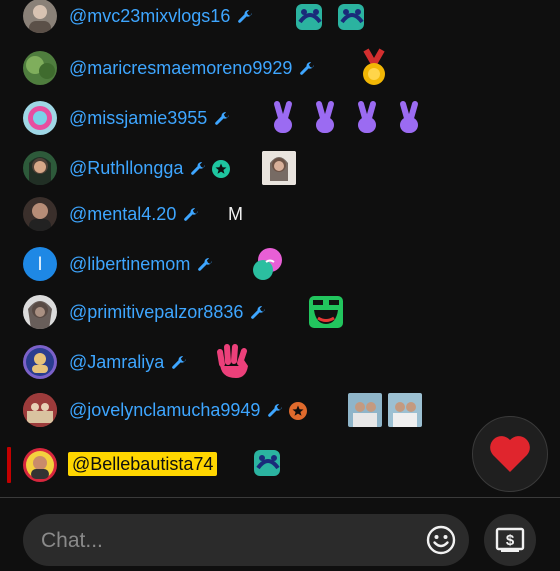 The width and height of the screenshot is (560, 571). Describe the element at coordinates (138, 118) in the screenshot. I see `author-name: @missjamie3955` at that location.